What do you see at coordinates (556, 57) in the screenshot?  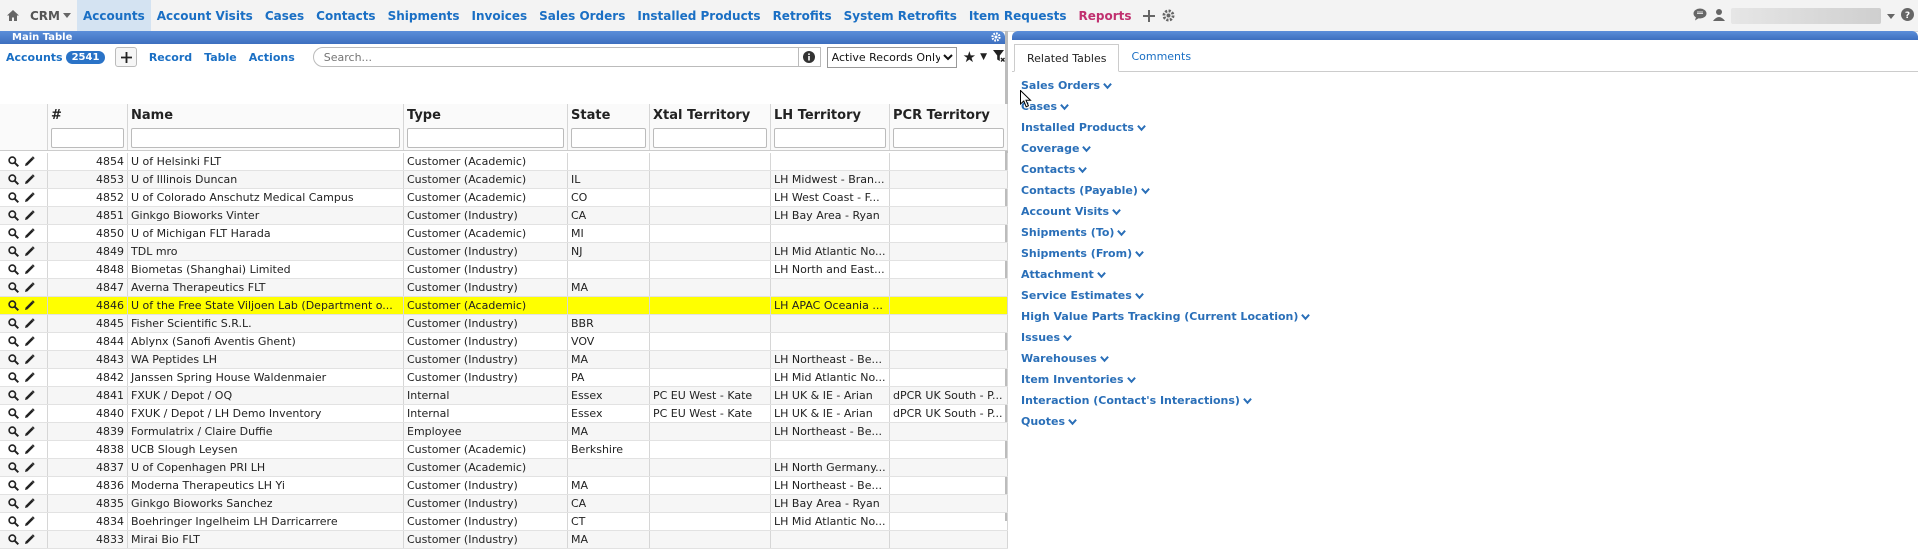 I see `search-input` at bounding box center [556, 57].